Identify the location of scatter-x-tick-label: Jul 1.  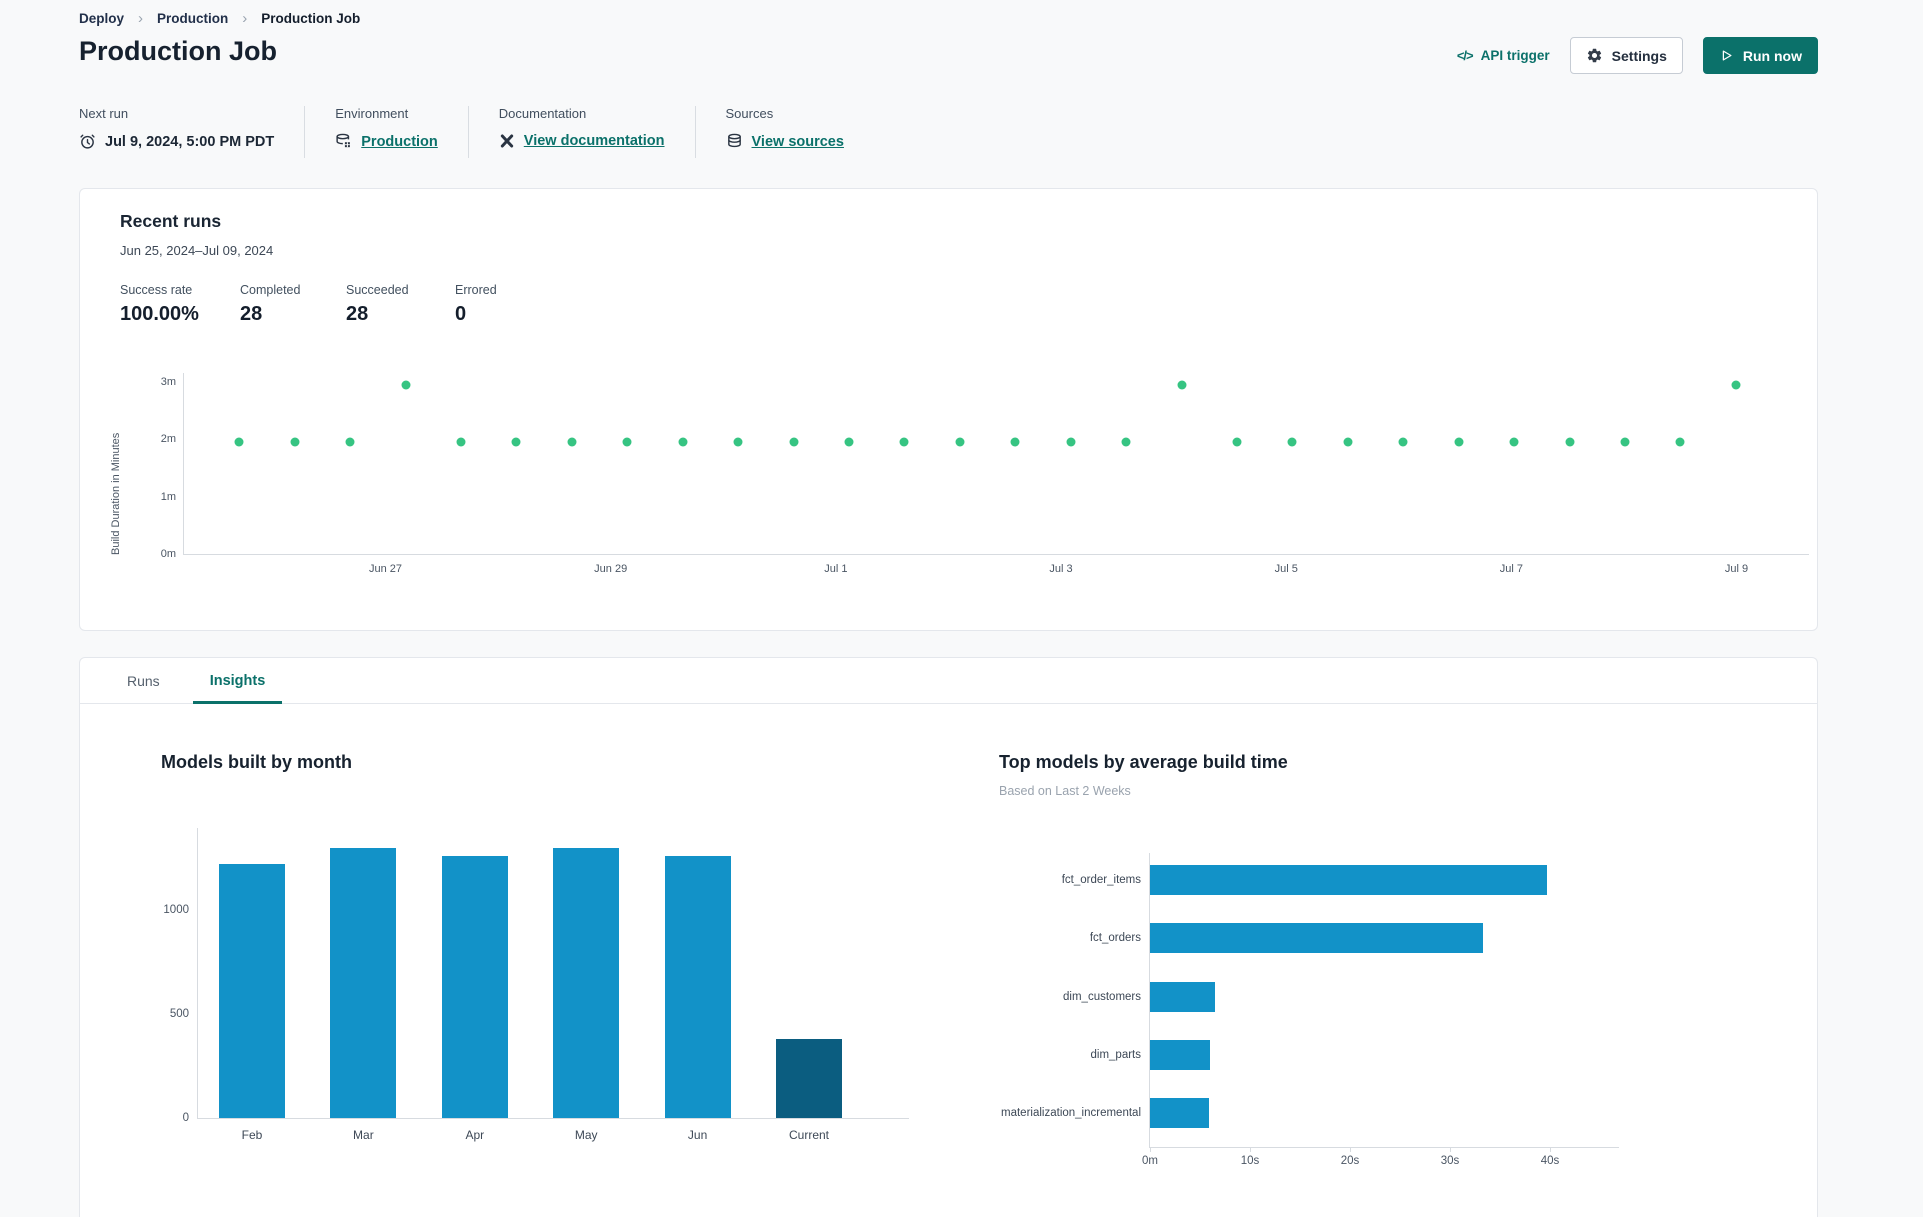
(836, 569).